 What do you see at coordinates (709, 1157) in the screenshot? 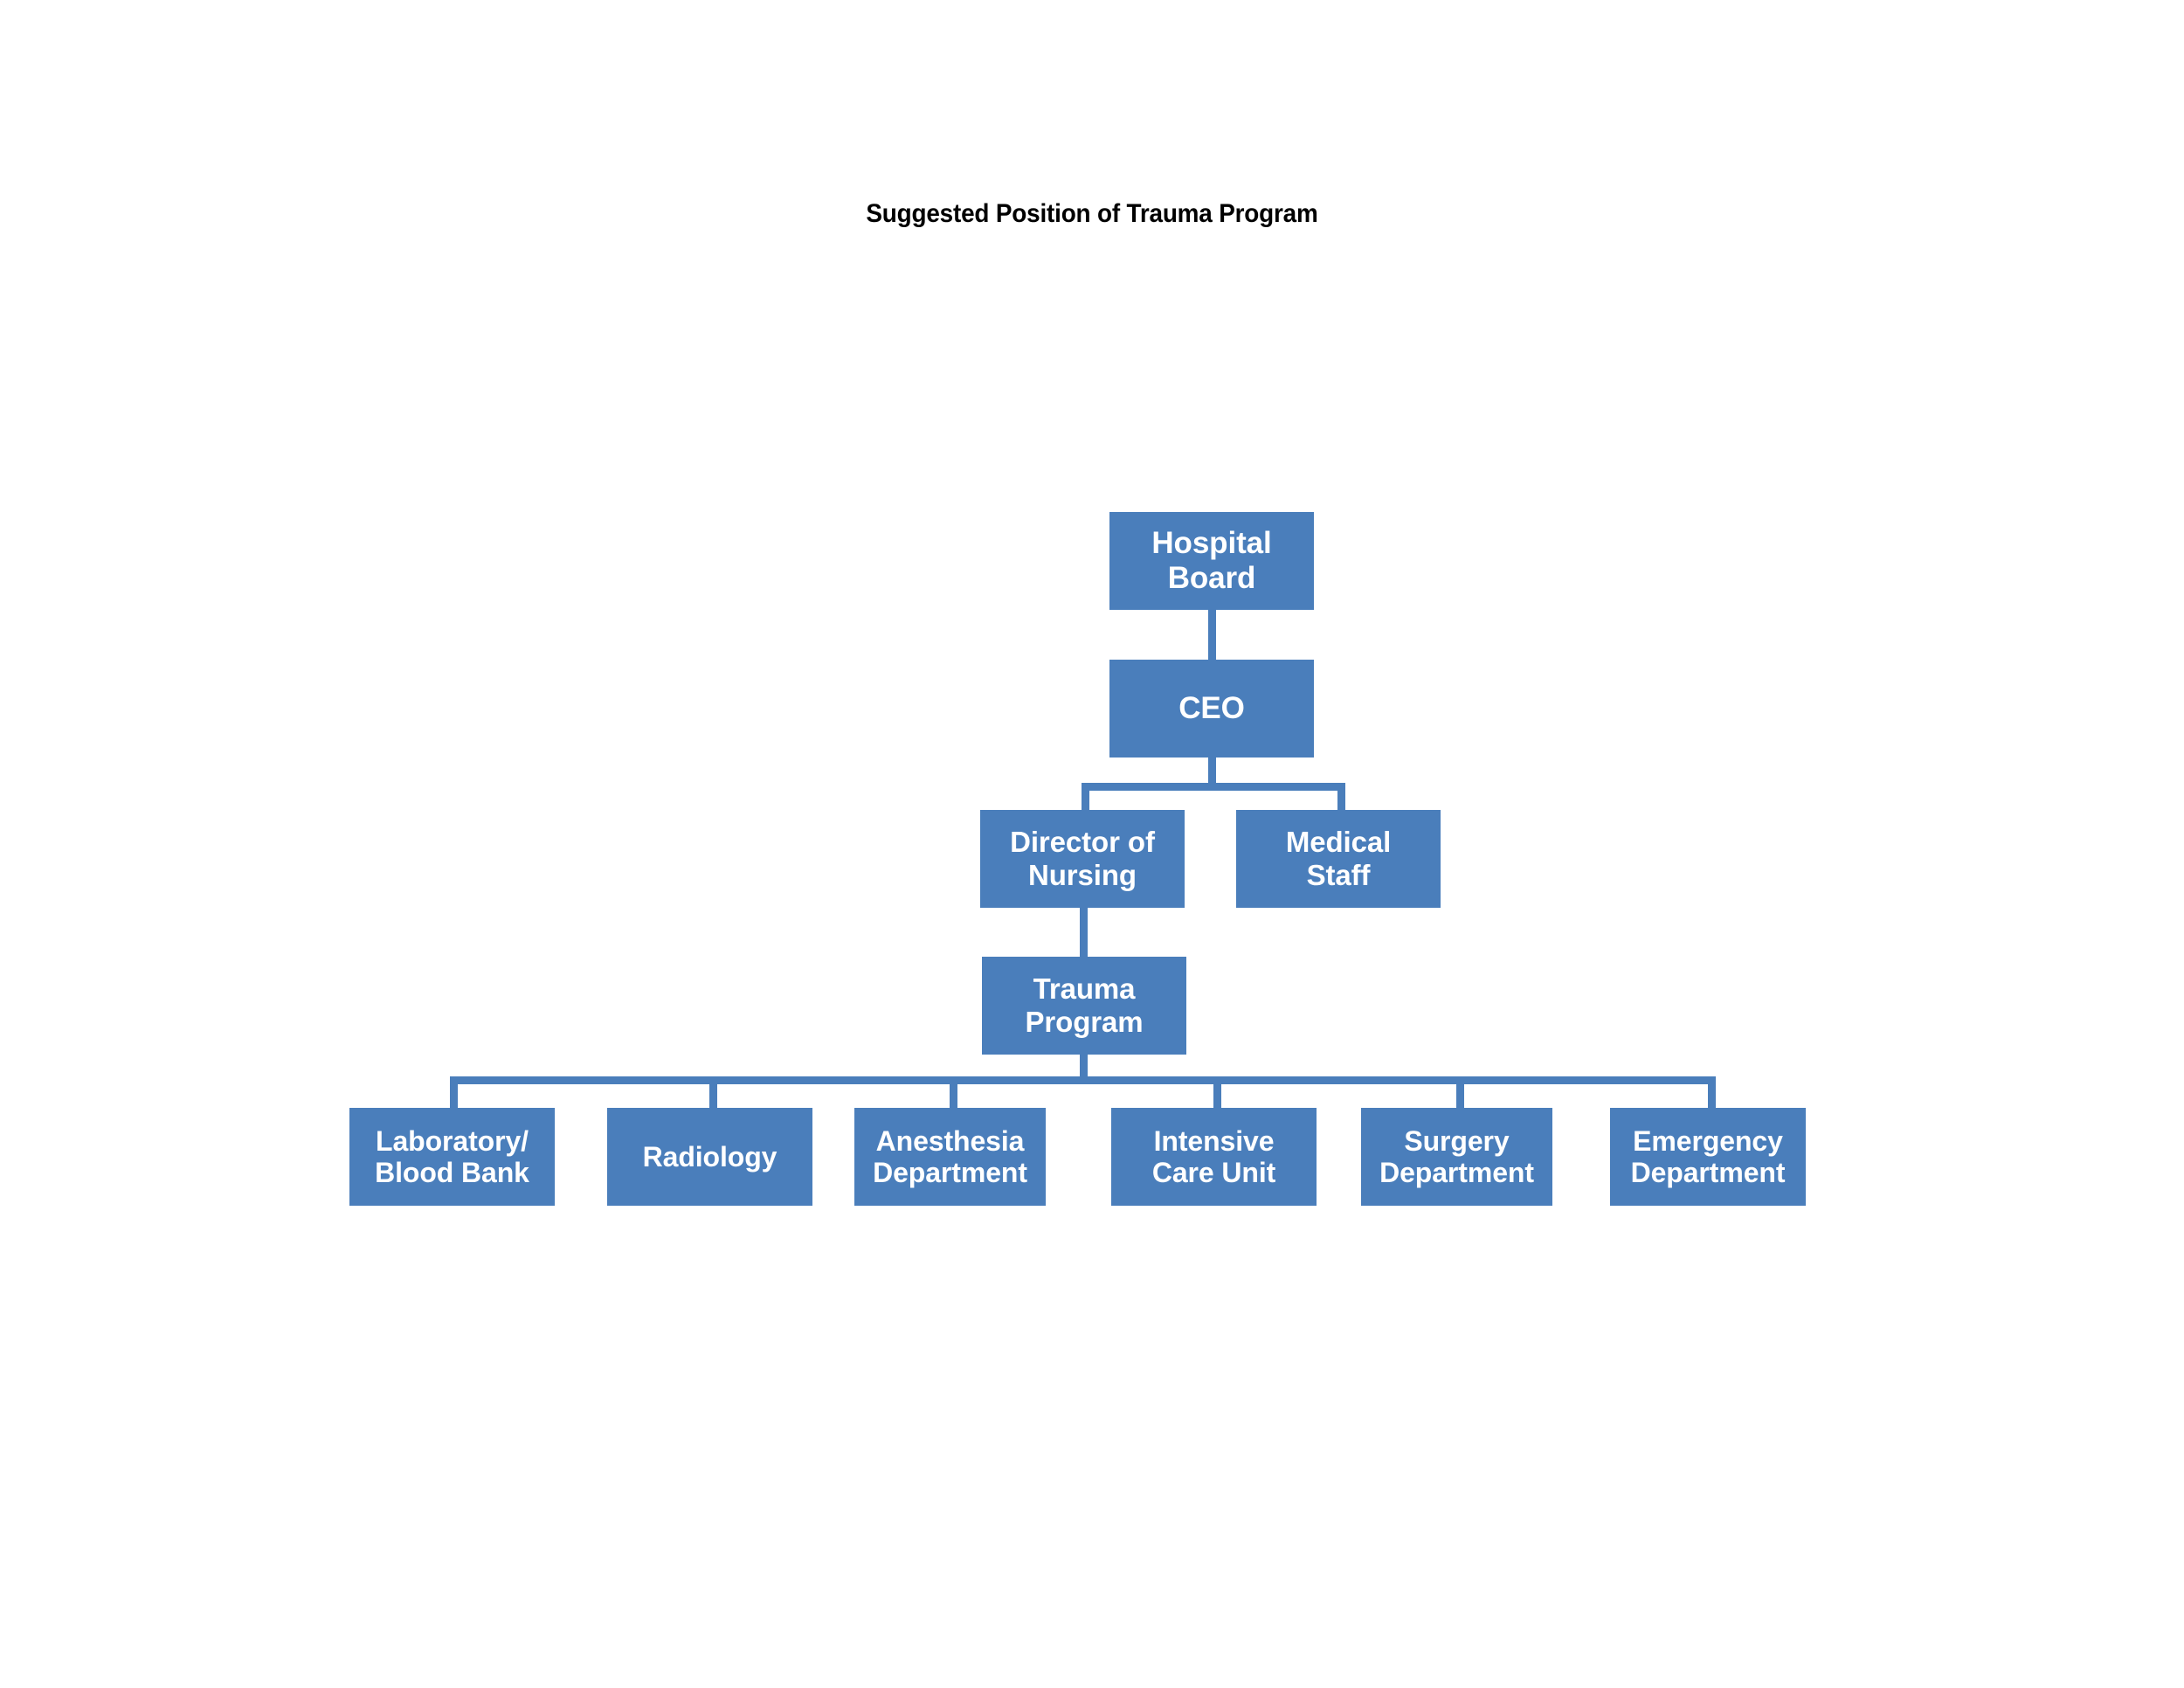
I see `node-radiology: Radiology` at bounding box center [709, 1157].